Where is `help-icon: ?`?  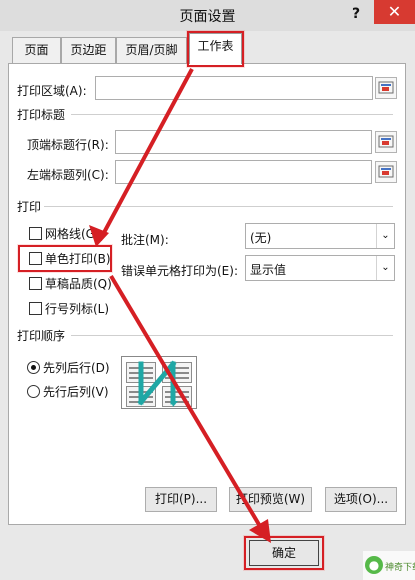
help-icon: ? is located at coordinates (356, 15).